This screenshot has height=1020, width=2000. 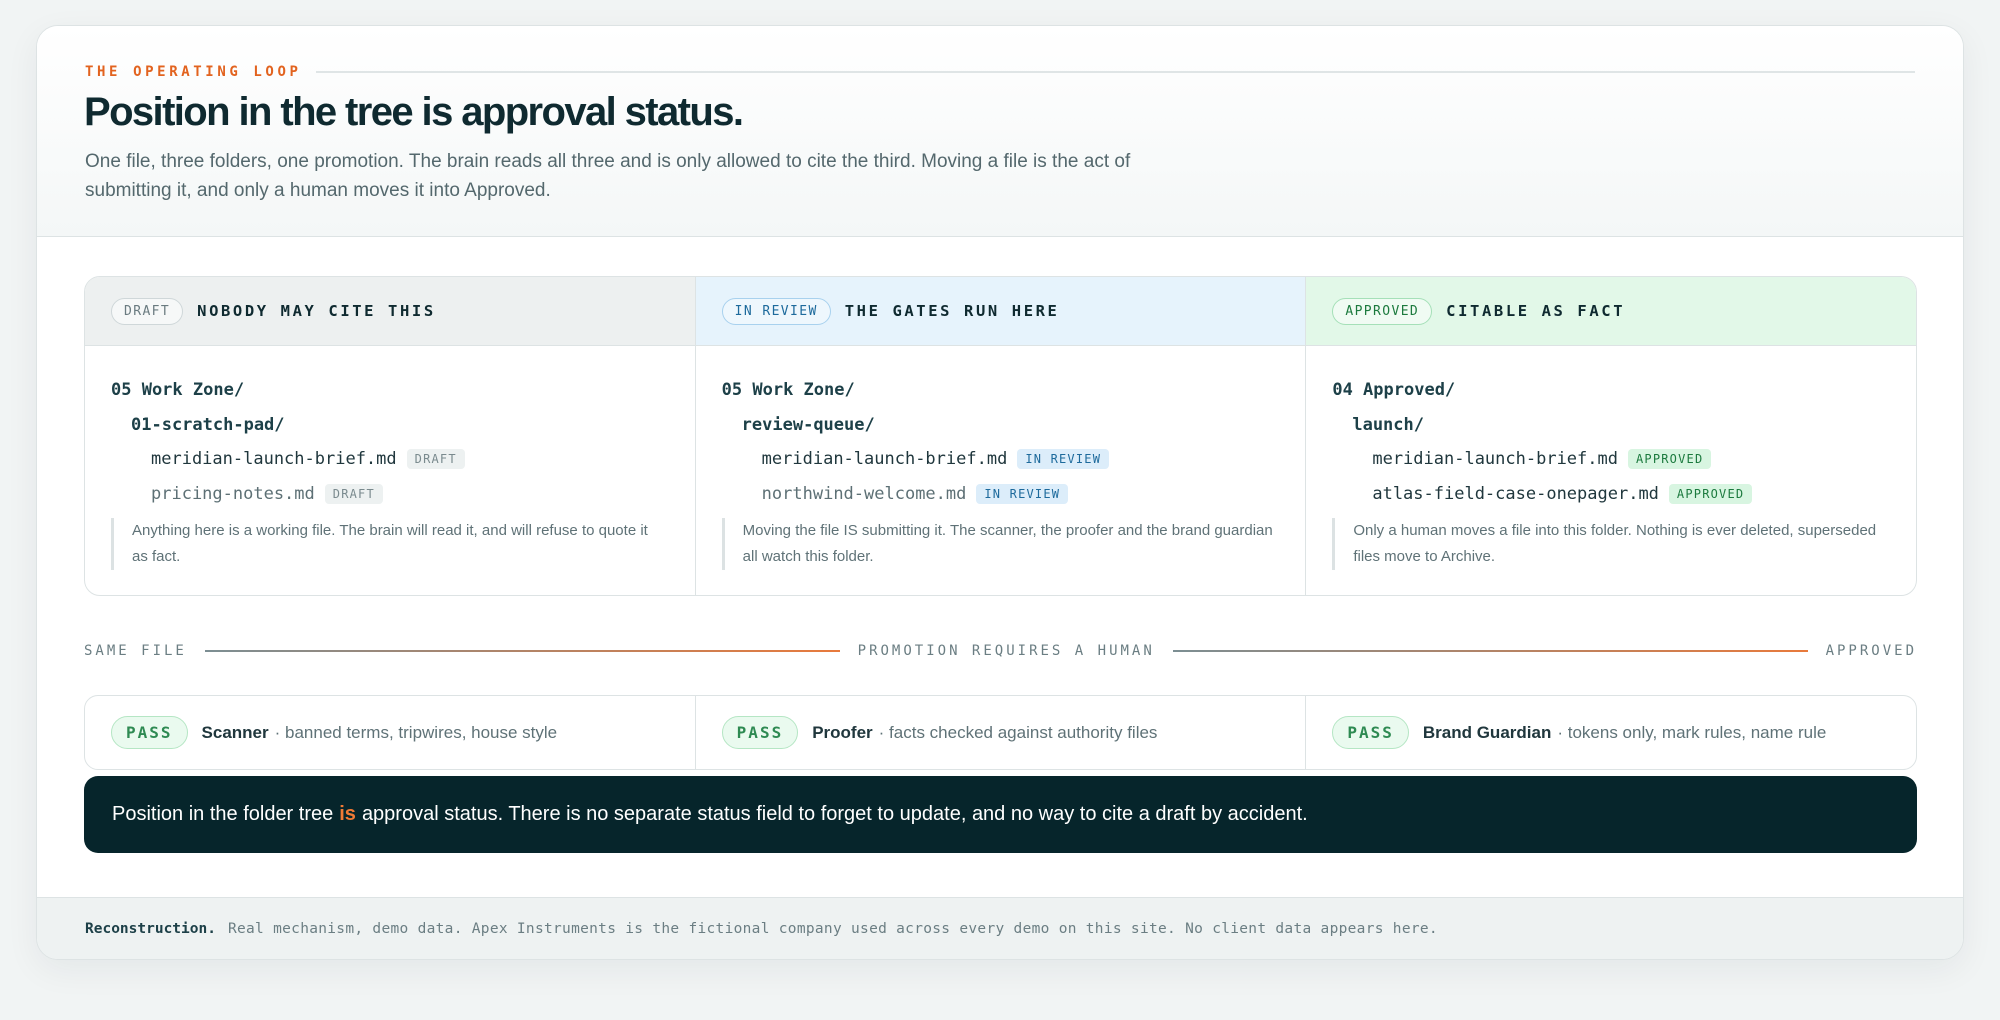 What do you see at coordinates (347, 814) in the screenshot?
I see `statement-accent: is` at bounding box center [347, 814].